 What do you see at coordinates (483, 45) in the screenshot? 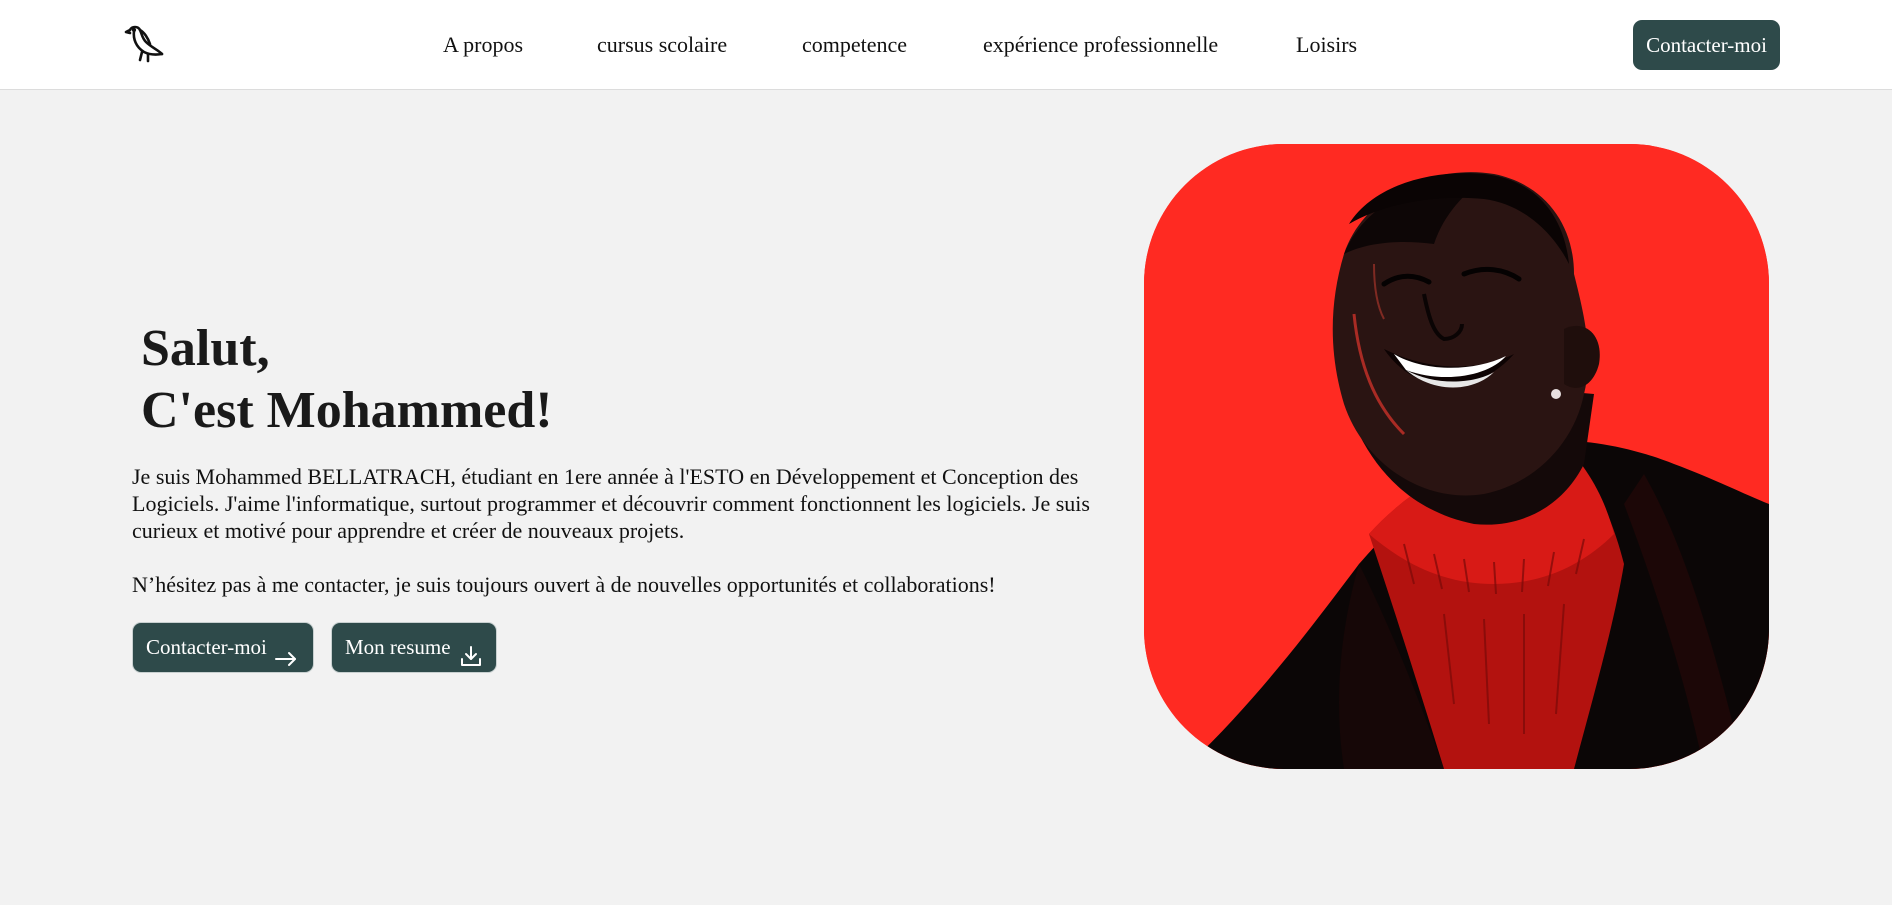
I see `nav-link-a-propos: A propos` at bounding box center [483, 45].